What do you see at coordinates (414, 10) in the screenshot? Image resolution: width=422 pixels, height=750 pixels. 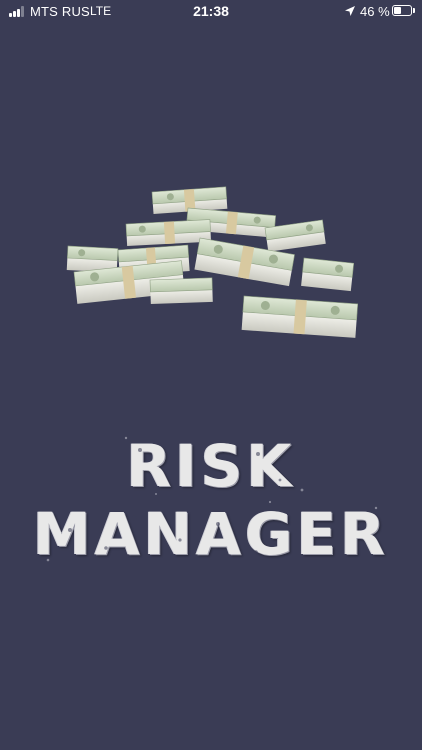 I see `battery-tip` at bounding box center [414, 10].